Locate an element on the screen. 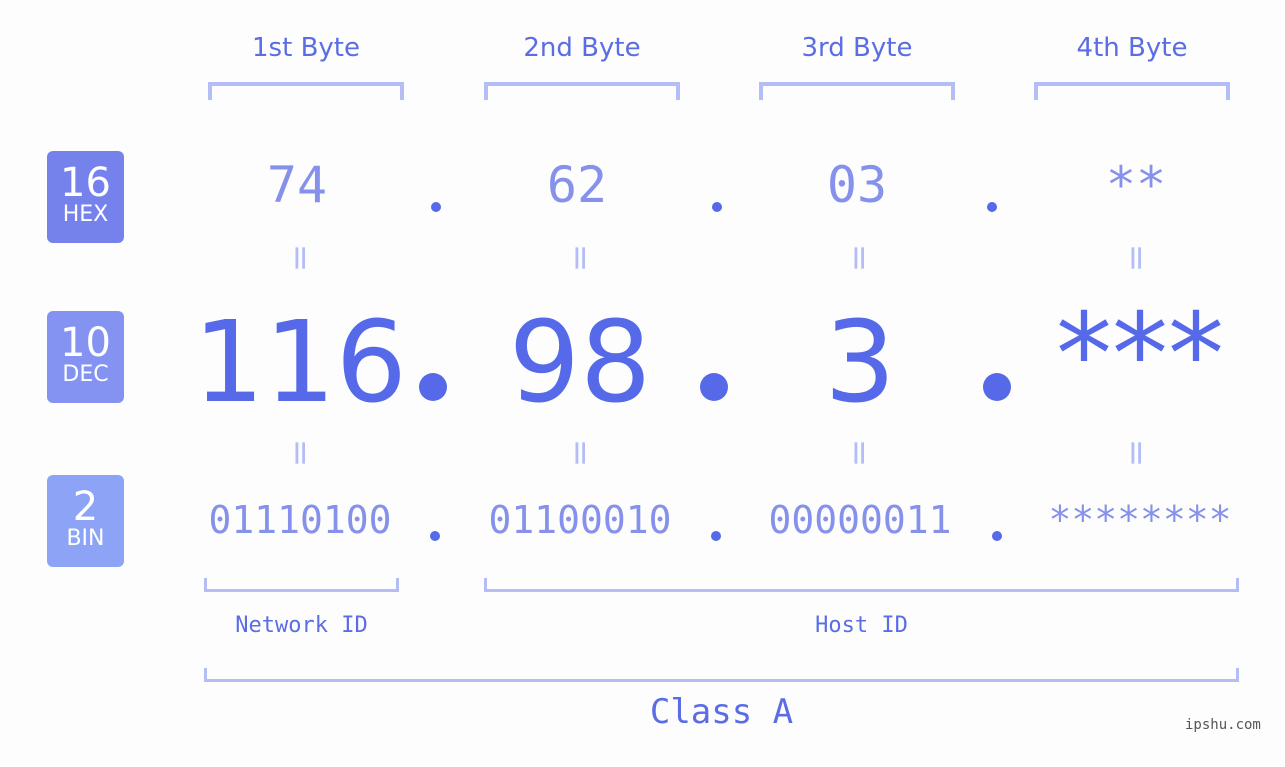 The width and height of the screenshot is (1285, 767). host-id-label: Host ID is located at coordinates (861, 625).